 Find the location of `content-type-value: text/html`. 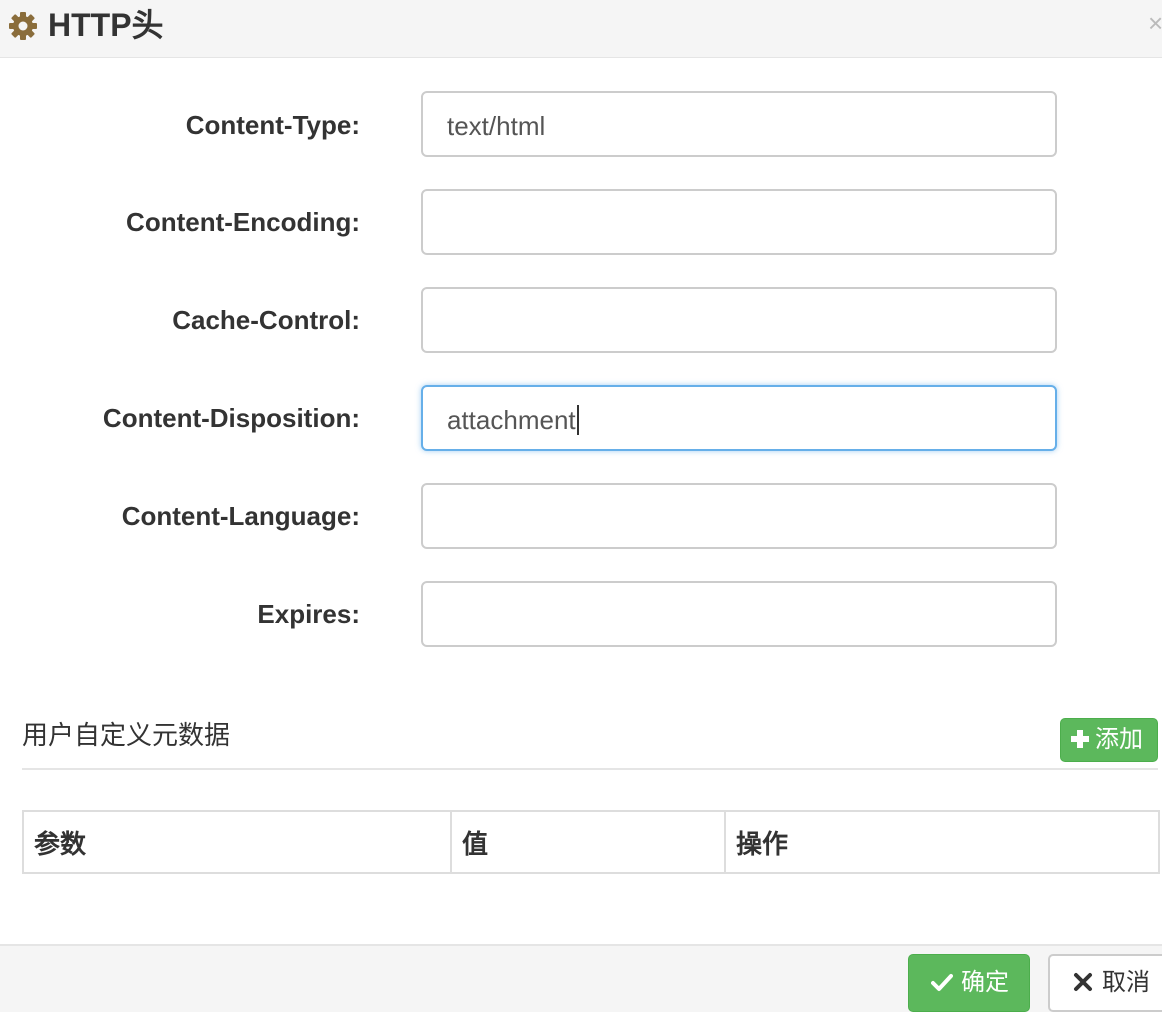

content-type-value: text/html is located at coordinates (496, 126).